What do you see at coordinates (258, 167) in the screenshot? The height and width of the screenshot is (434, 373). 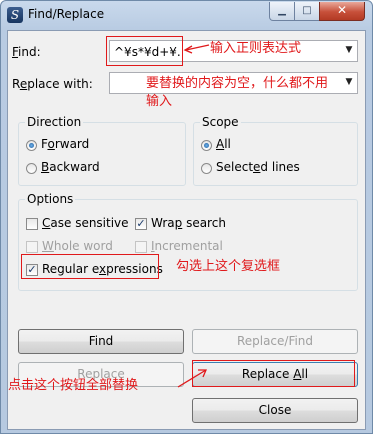 I see `selected-lines-label: Selected lines` at bounding box center [258, 167].